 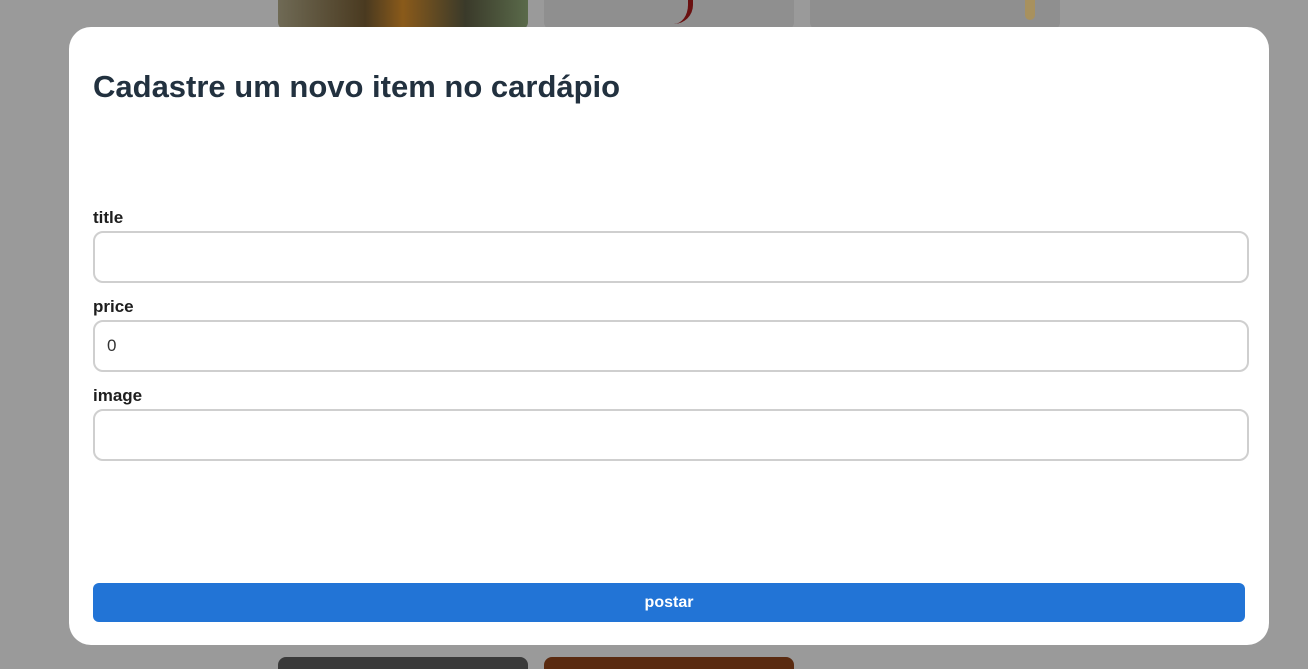 What do you see at coordinates (669, 602) in the screenshot?
I see `post-button: postar` at bounding box center [669, 602].